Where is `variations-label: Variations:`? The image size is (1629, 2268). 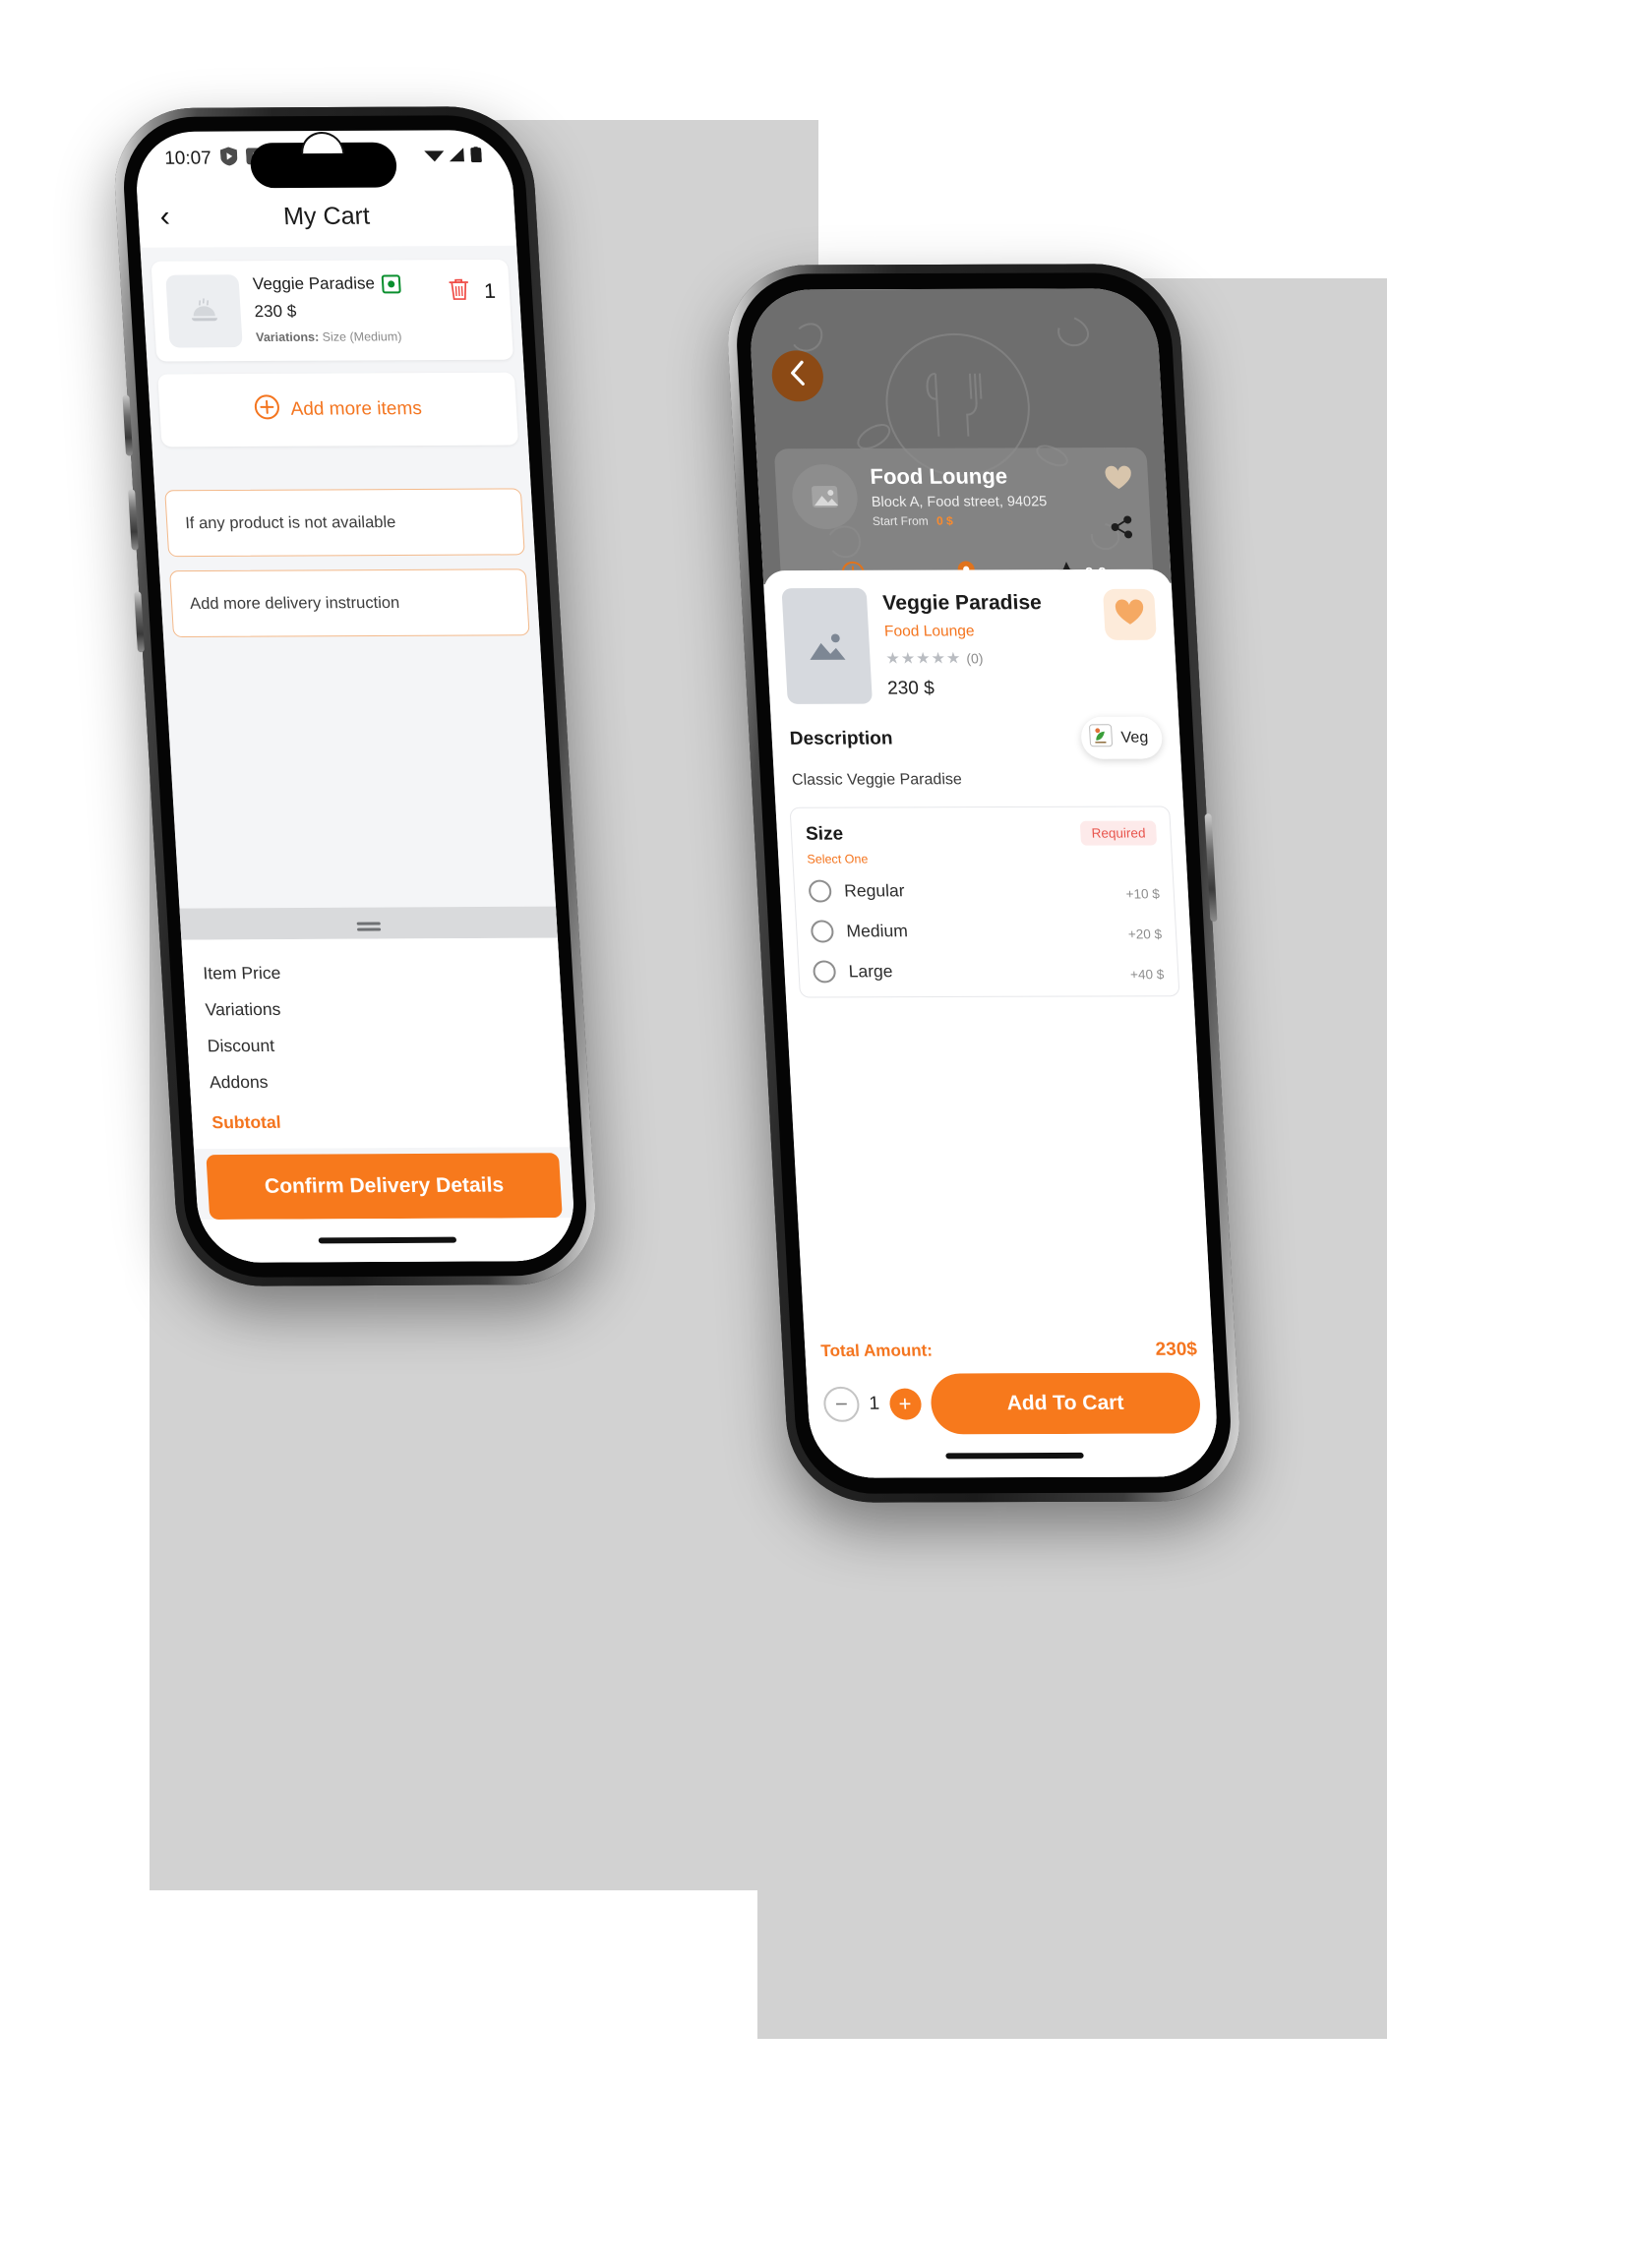
variations-label: Variations: is located at coordinates (288, 337).